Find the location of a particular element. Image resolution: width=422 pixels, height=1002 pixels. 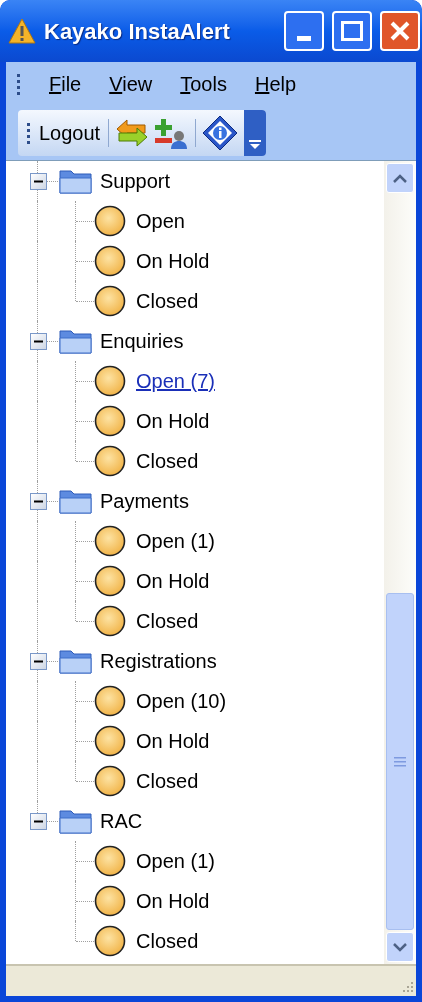

menu-item: File is located at coordinates (65, 84).